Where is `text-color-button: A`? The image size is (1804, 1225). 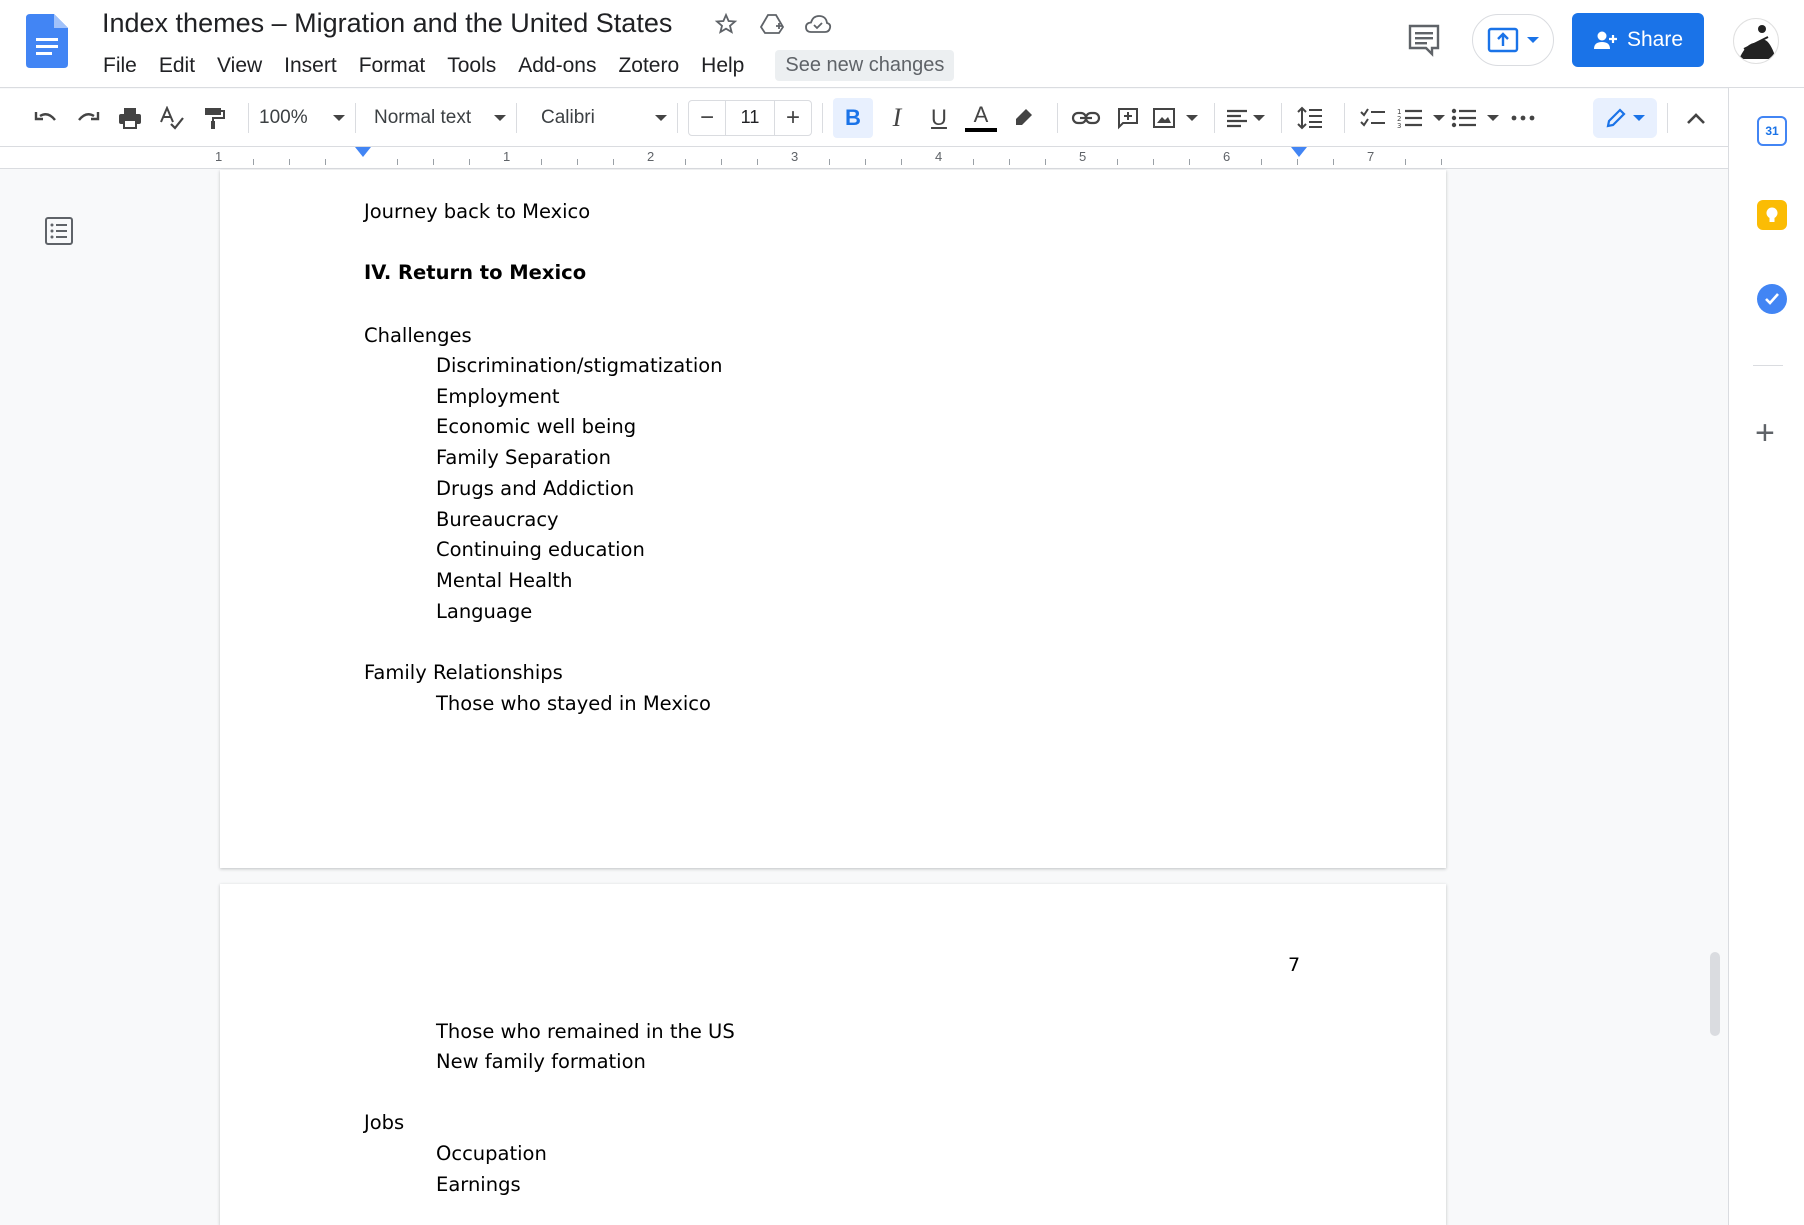
text-color-button: A is located at coordinates (981, 118).